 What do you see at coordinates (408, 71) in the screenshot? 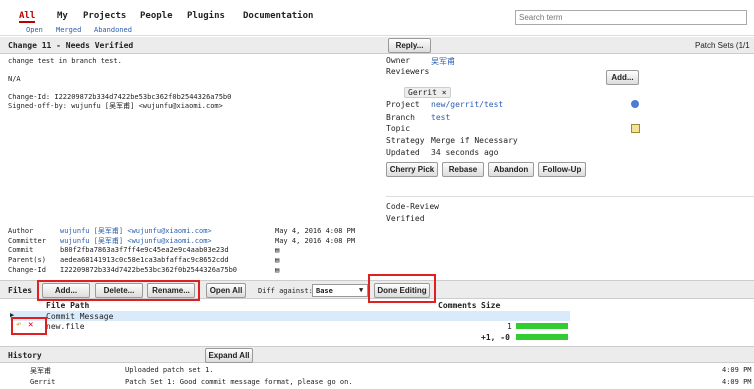
I see `reviewers-label: Reviewers` at bounding box center [408, 71].